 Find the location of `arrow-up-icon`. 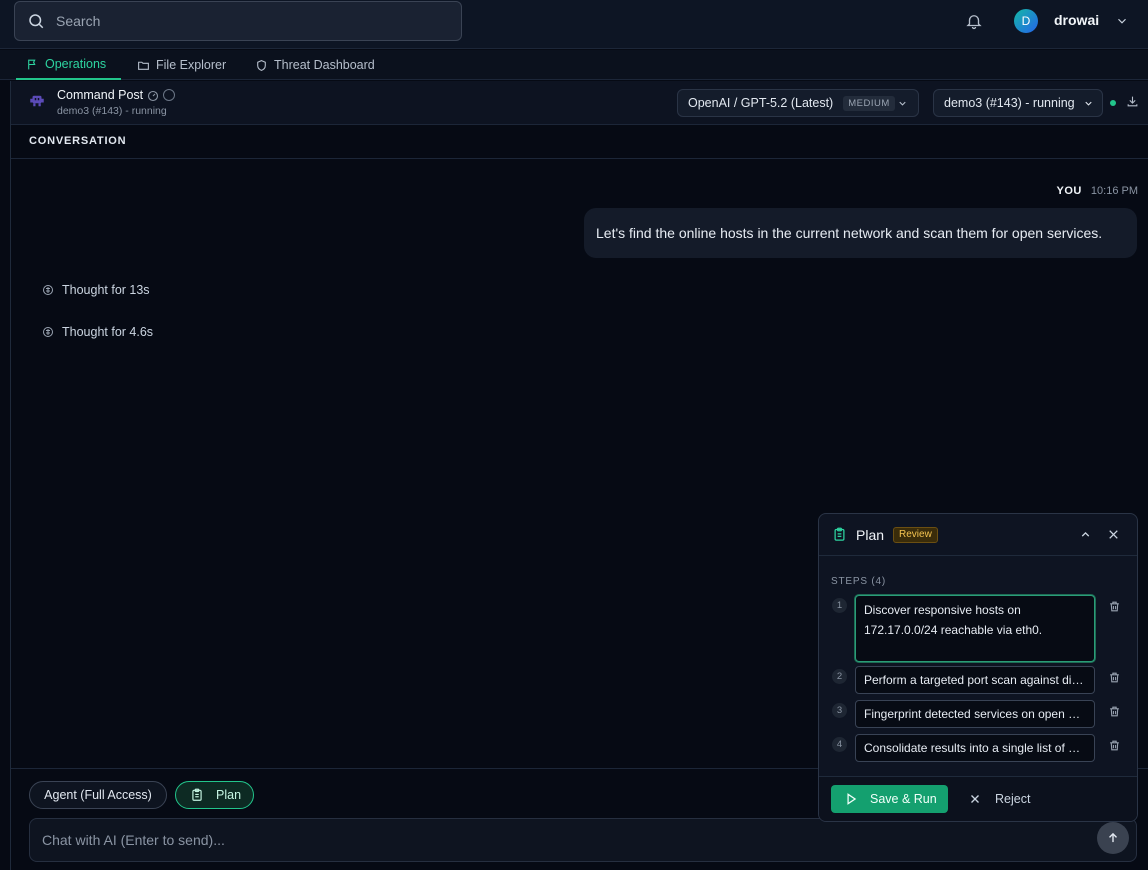

arrow-up-icon is located at coordinates (1113, 837).